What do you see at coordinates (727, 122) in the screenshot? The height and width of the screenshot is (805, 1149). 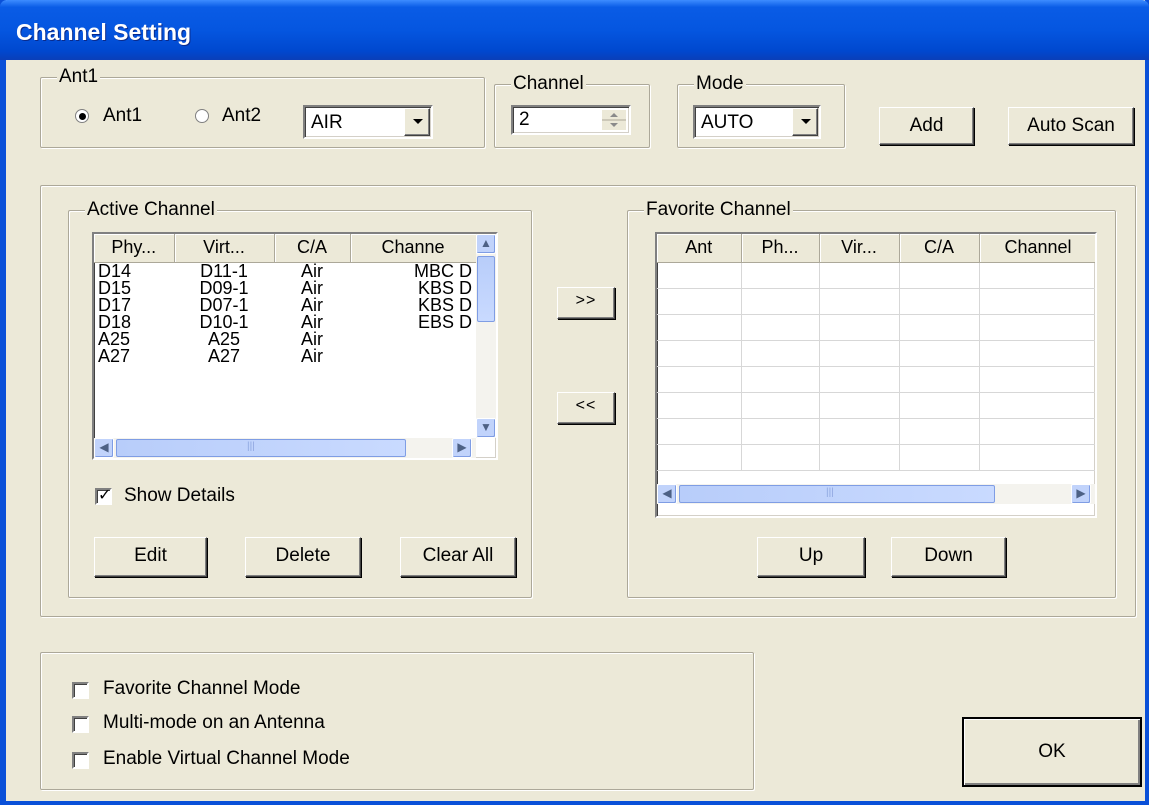 I see `mode-select-value: AUTO` at bounding box center [727, 122].